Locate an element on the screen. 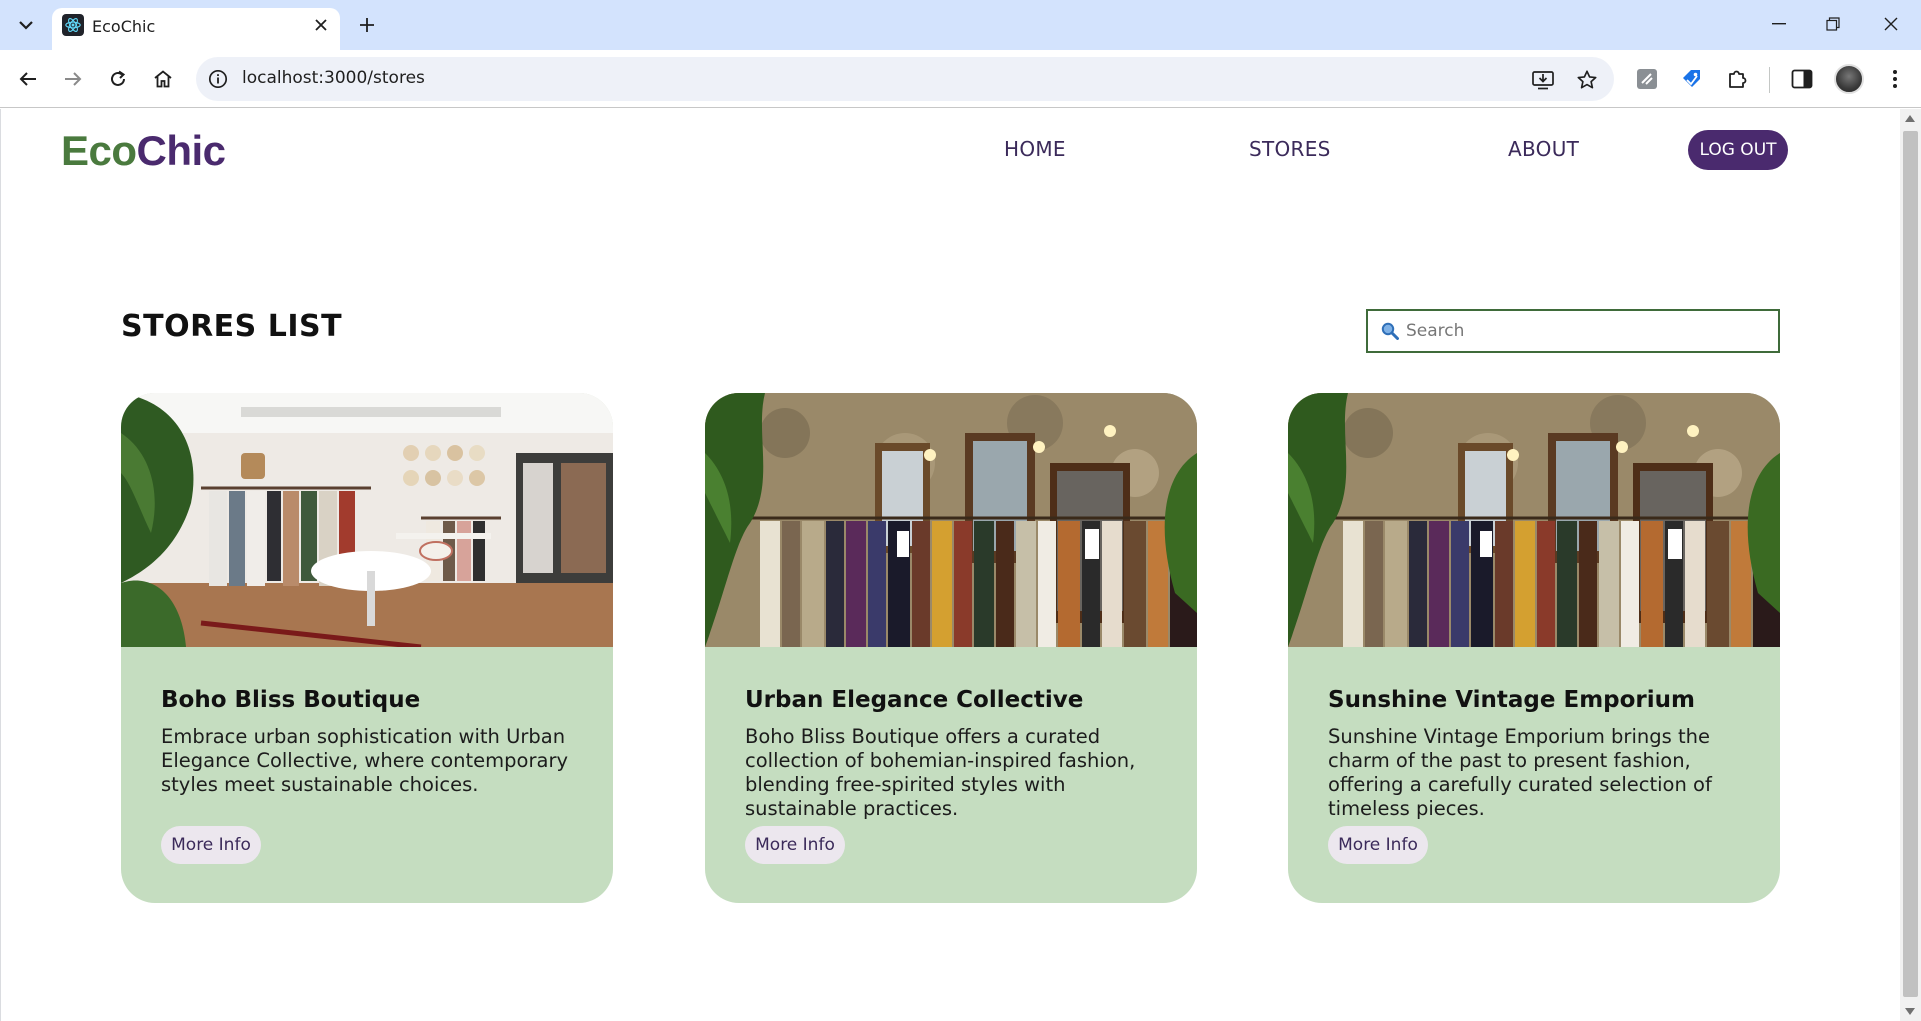 The height and width of the screenshot is (1021, 1921). store-name: Sunshine Vintage Emporium is located at coordinates (1511, 700).